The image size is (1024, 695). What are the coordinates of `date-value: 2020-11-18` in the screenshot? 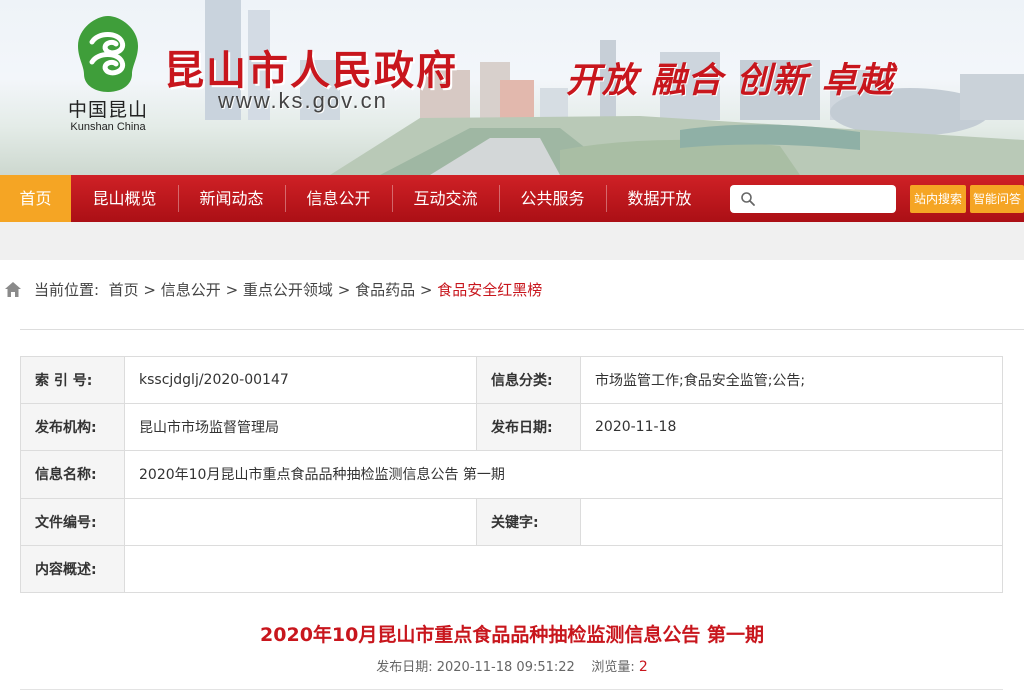 It's located at (791, 427).